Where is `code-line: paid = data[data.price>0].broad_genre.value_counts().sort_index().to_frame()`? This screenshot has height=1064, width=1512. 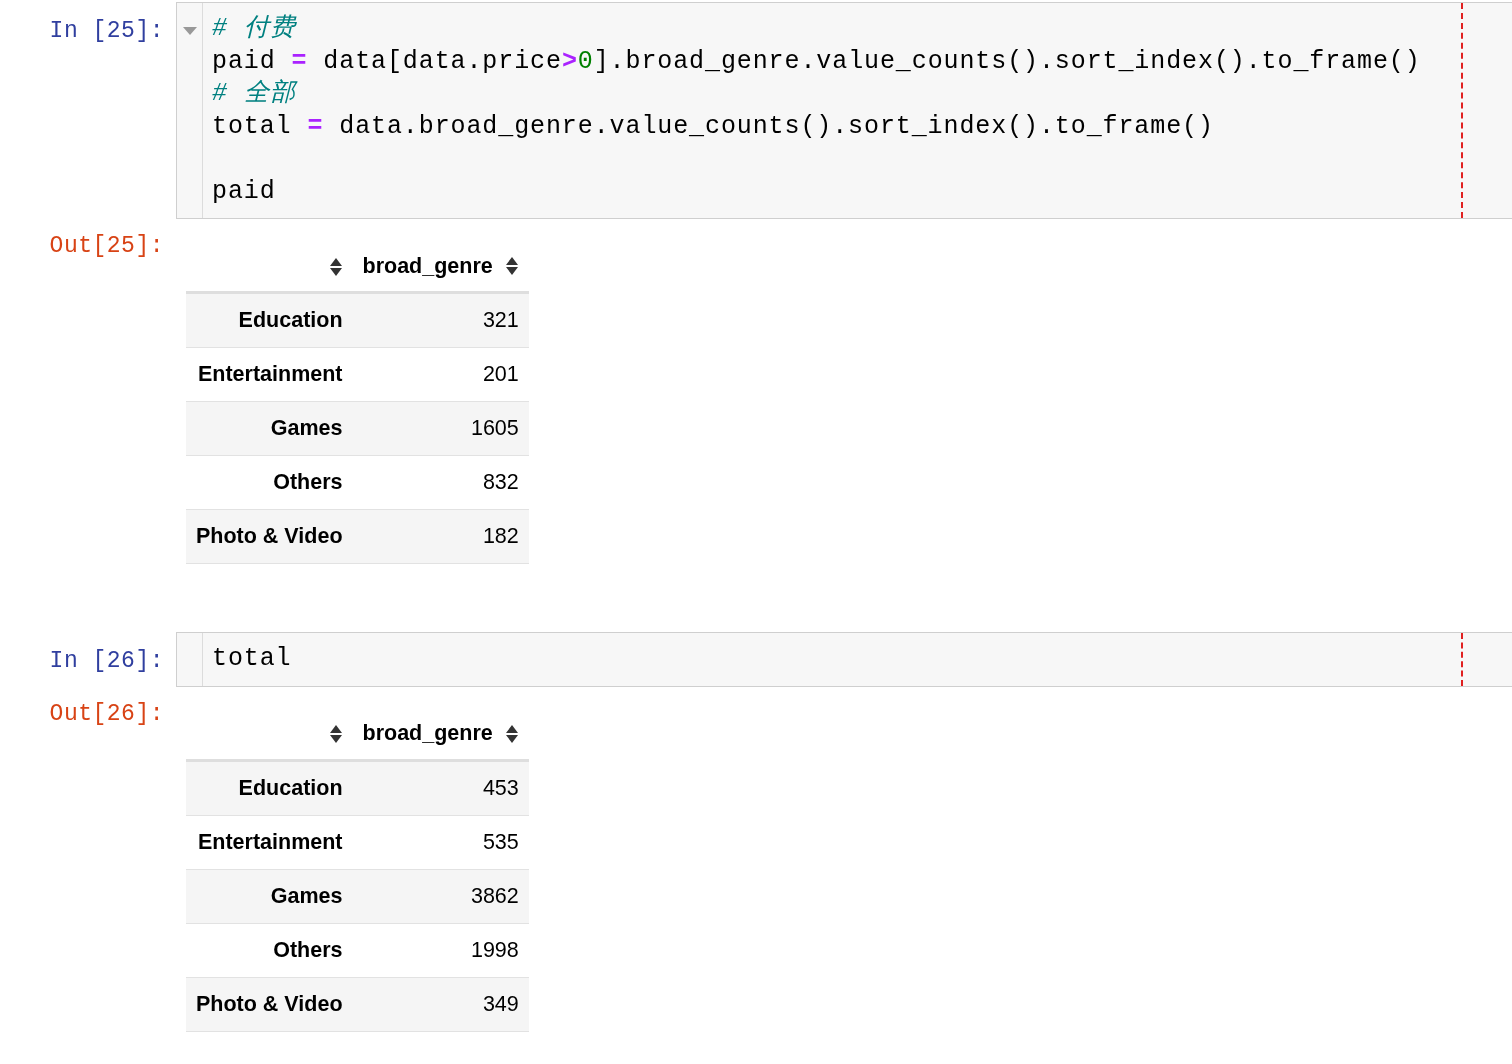 code-line: paid = data[data.price>0].broad_genre.value_counts().sort_index().to_frame() is located at coordinates (817, 61).